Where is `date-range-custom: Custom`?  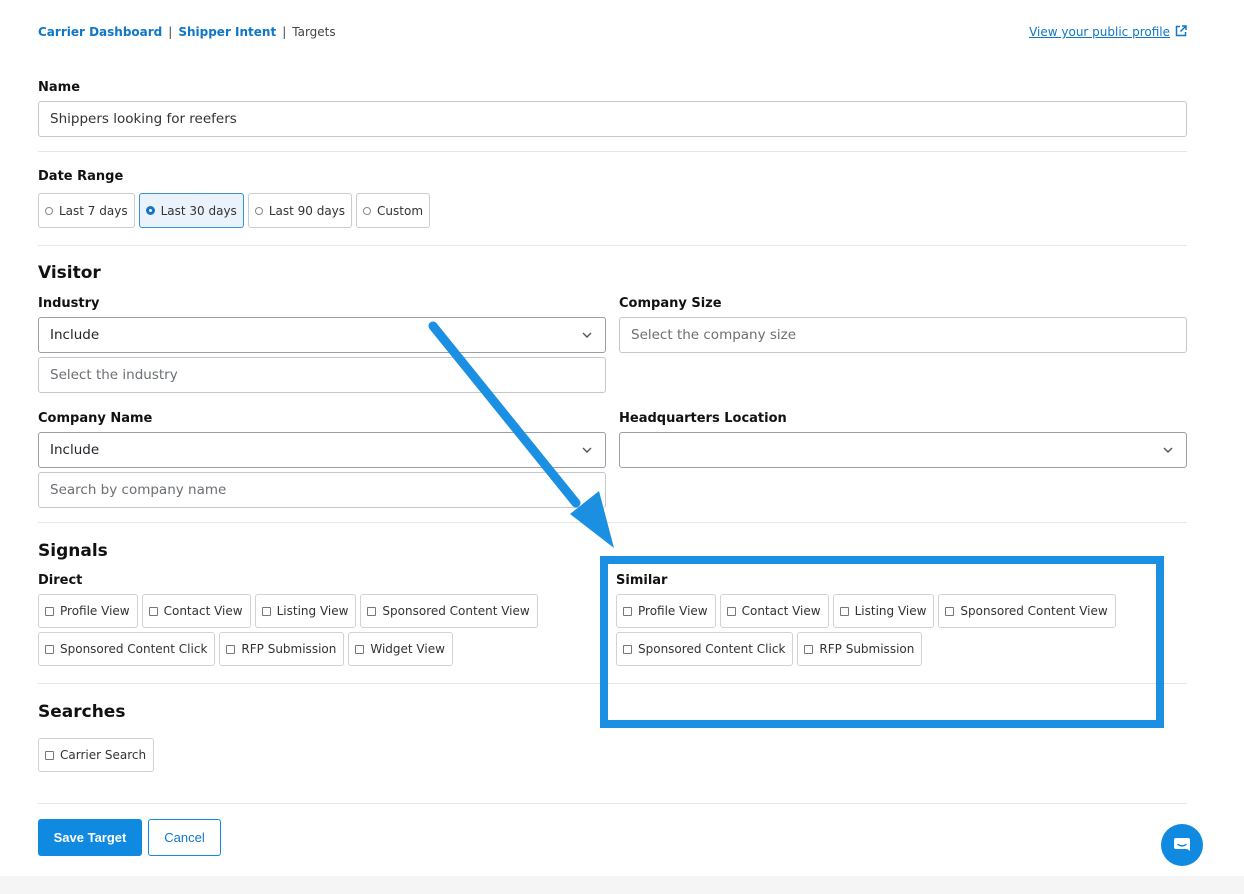
date-range-custom: Custom is located at coordinates (393, 210).